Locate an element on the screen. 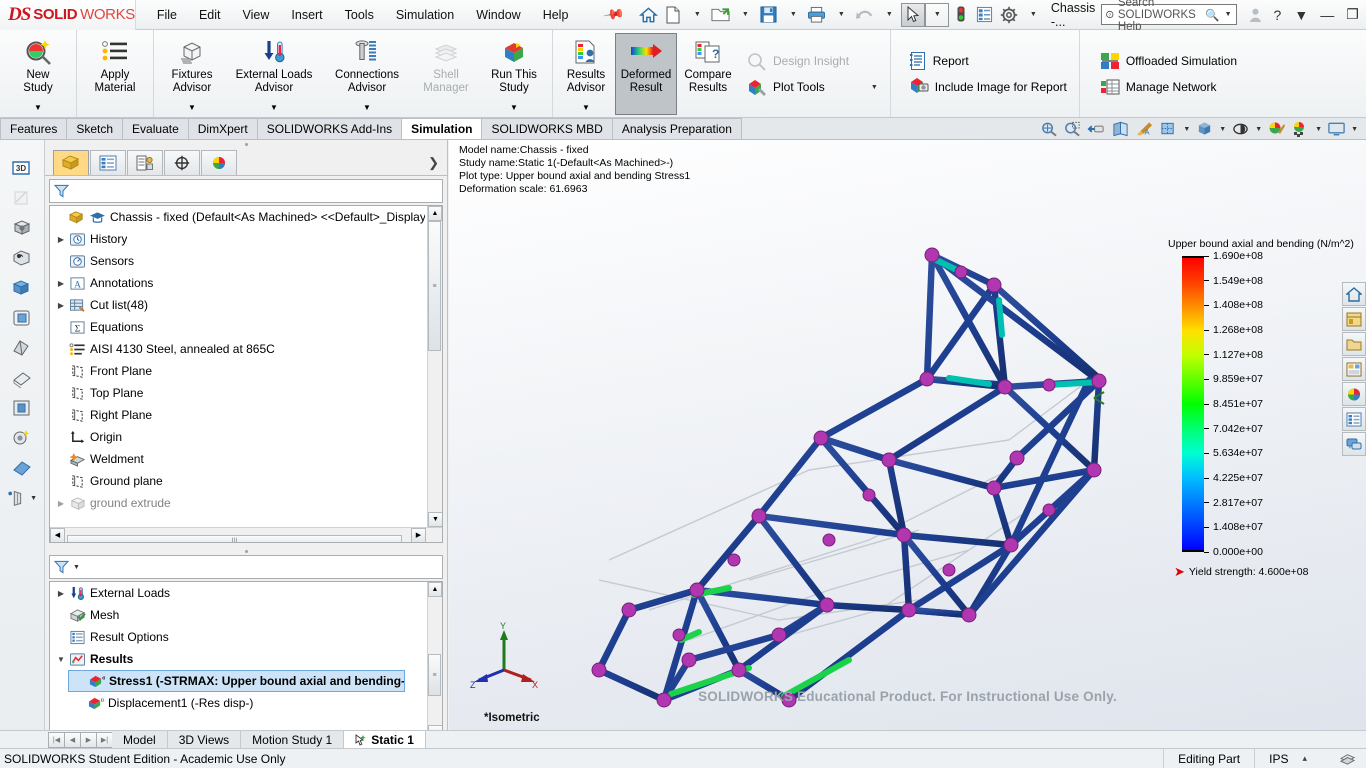 The width and height of the screenshot is (1366, 768). first-icon: |◀ is located at coordinates (56, 739).